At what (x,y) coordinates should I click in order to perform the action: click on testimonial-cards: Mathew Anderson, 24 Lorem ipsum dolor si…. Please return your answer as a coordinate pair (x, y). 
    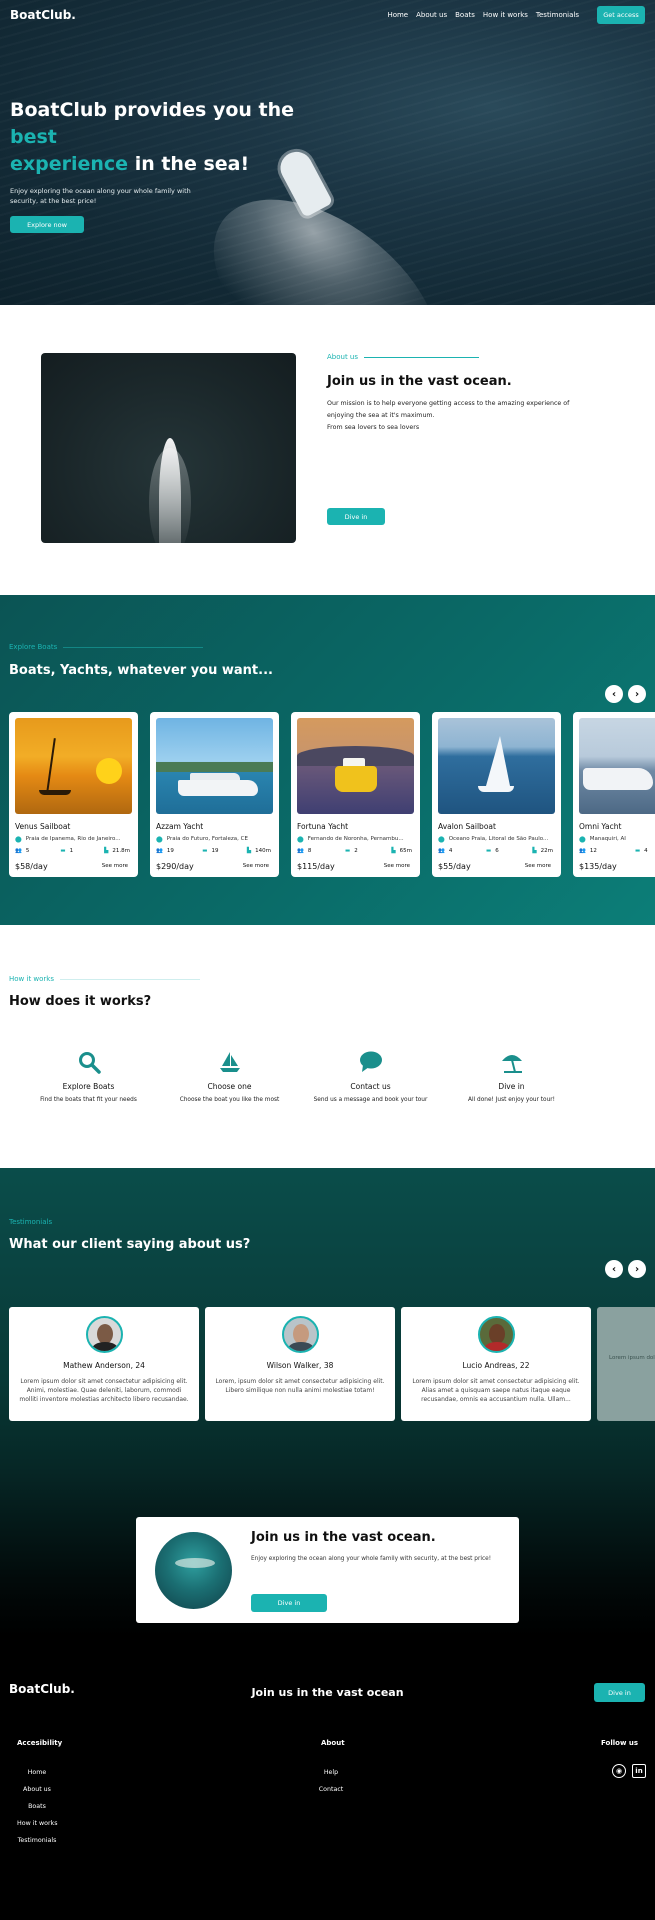
    Looking at the image, I should click on (332, 1364).